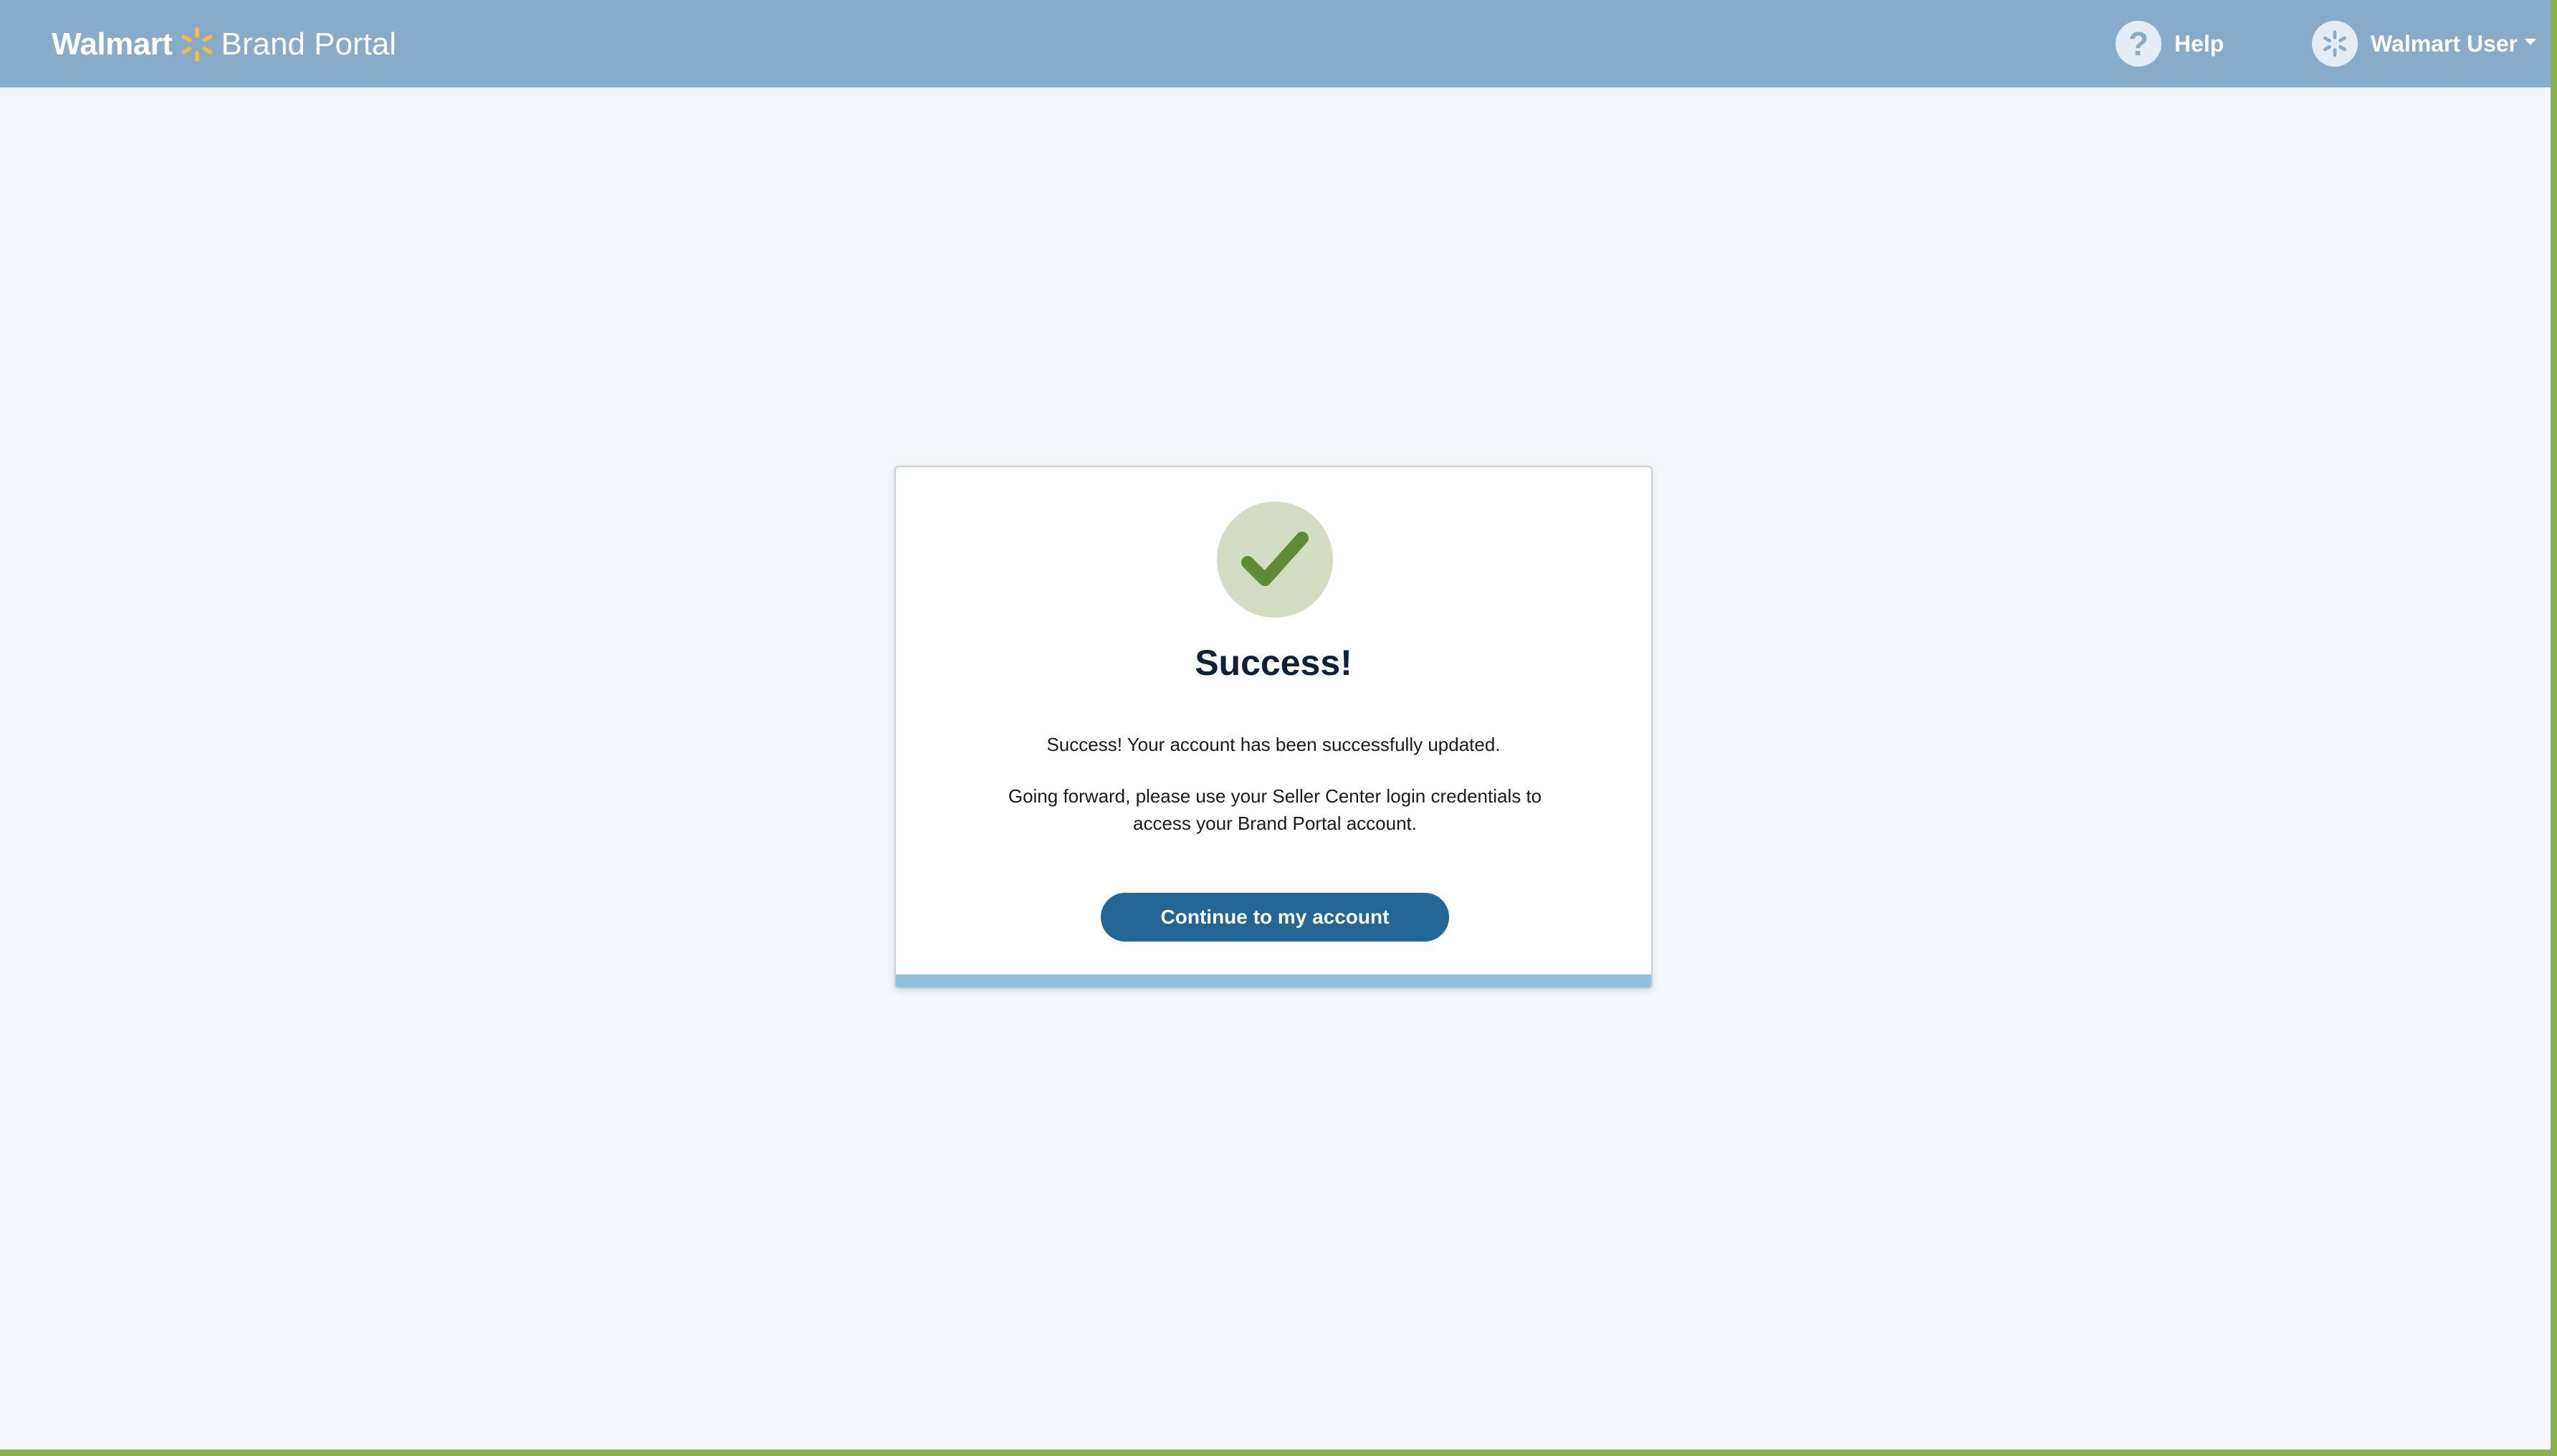 This screenshot has width=2557, height=1456. Describe the element at coordinates (309, 44) in the screenshot. I see `brand-product-name: Brand Portal` at that location.